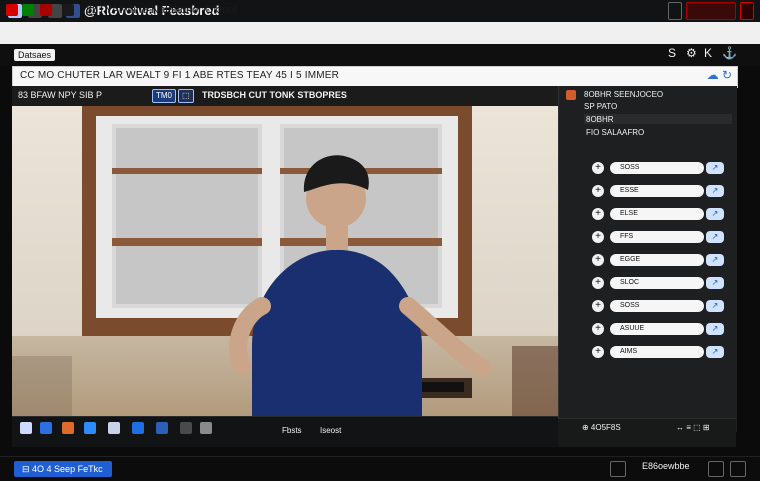 The image size is (760, 481). I want to click on panel-bottom-left: ⊕ 4O5F8S, so click(601, 427).